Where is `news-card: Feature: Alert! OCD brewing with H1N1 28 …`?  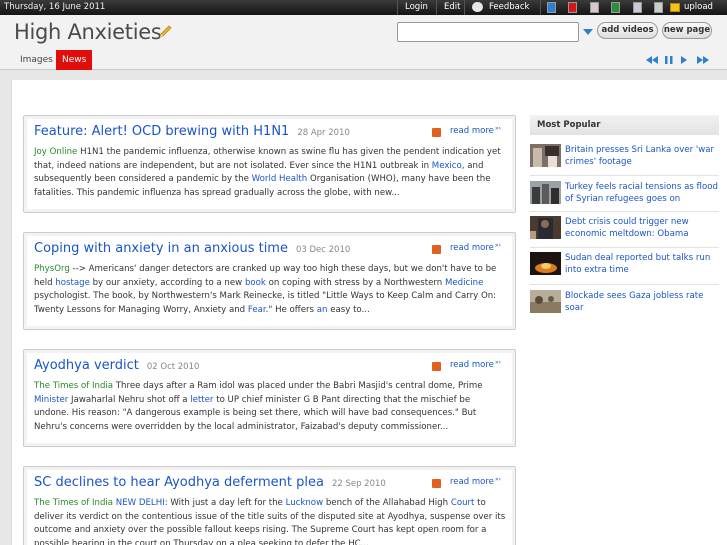 news-card: Feature: Alert! OCD brewing with H1N1 28 … is located at coordinates (269, 164).